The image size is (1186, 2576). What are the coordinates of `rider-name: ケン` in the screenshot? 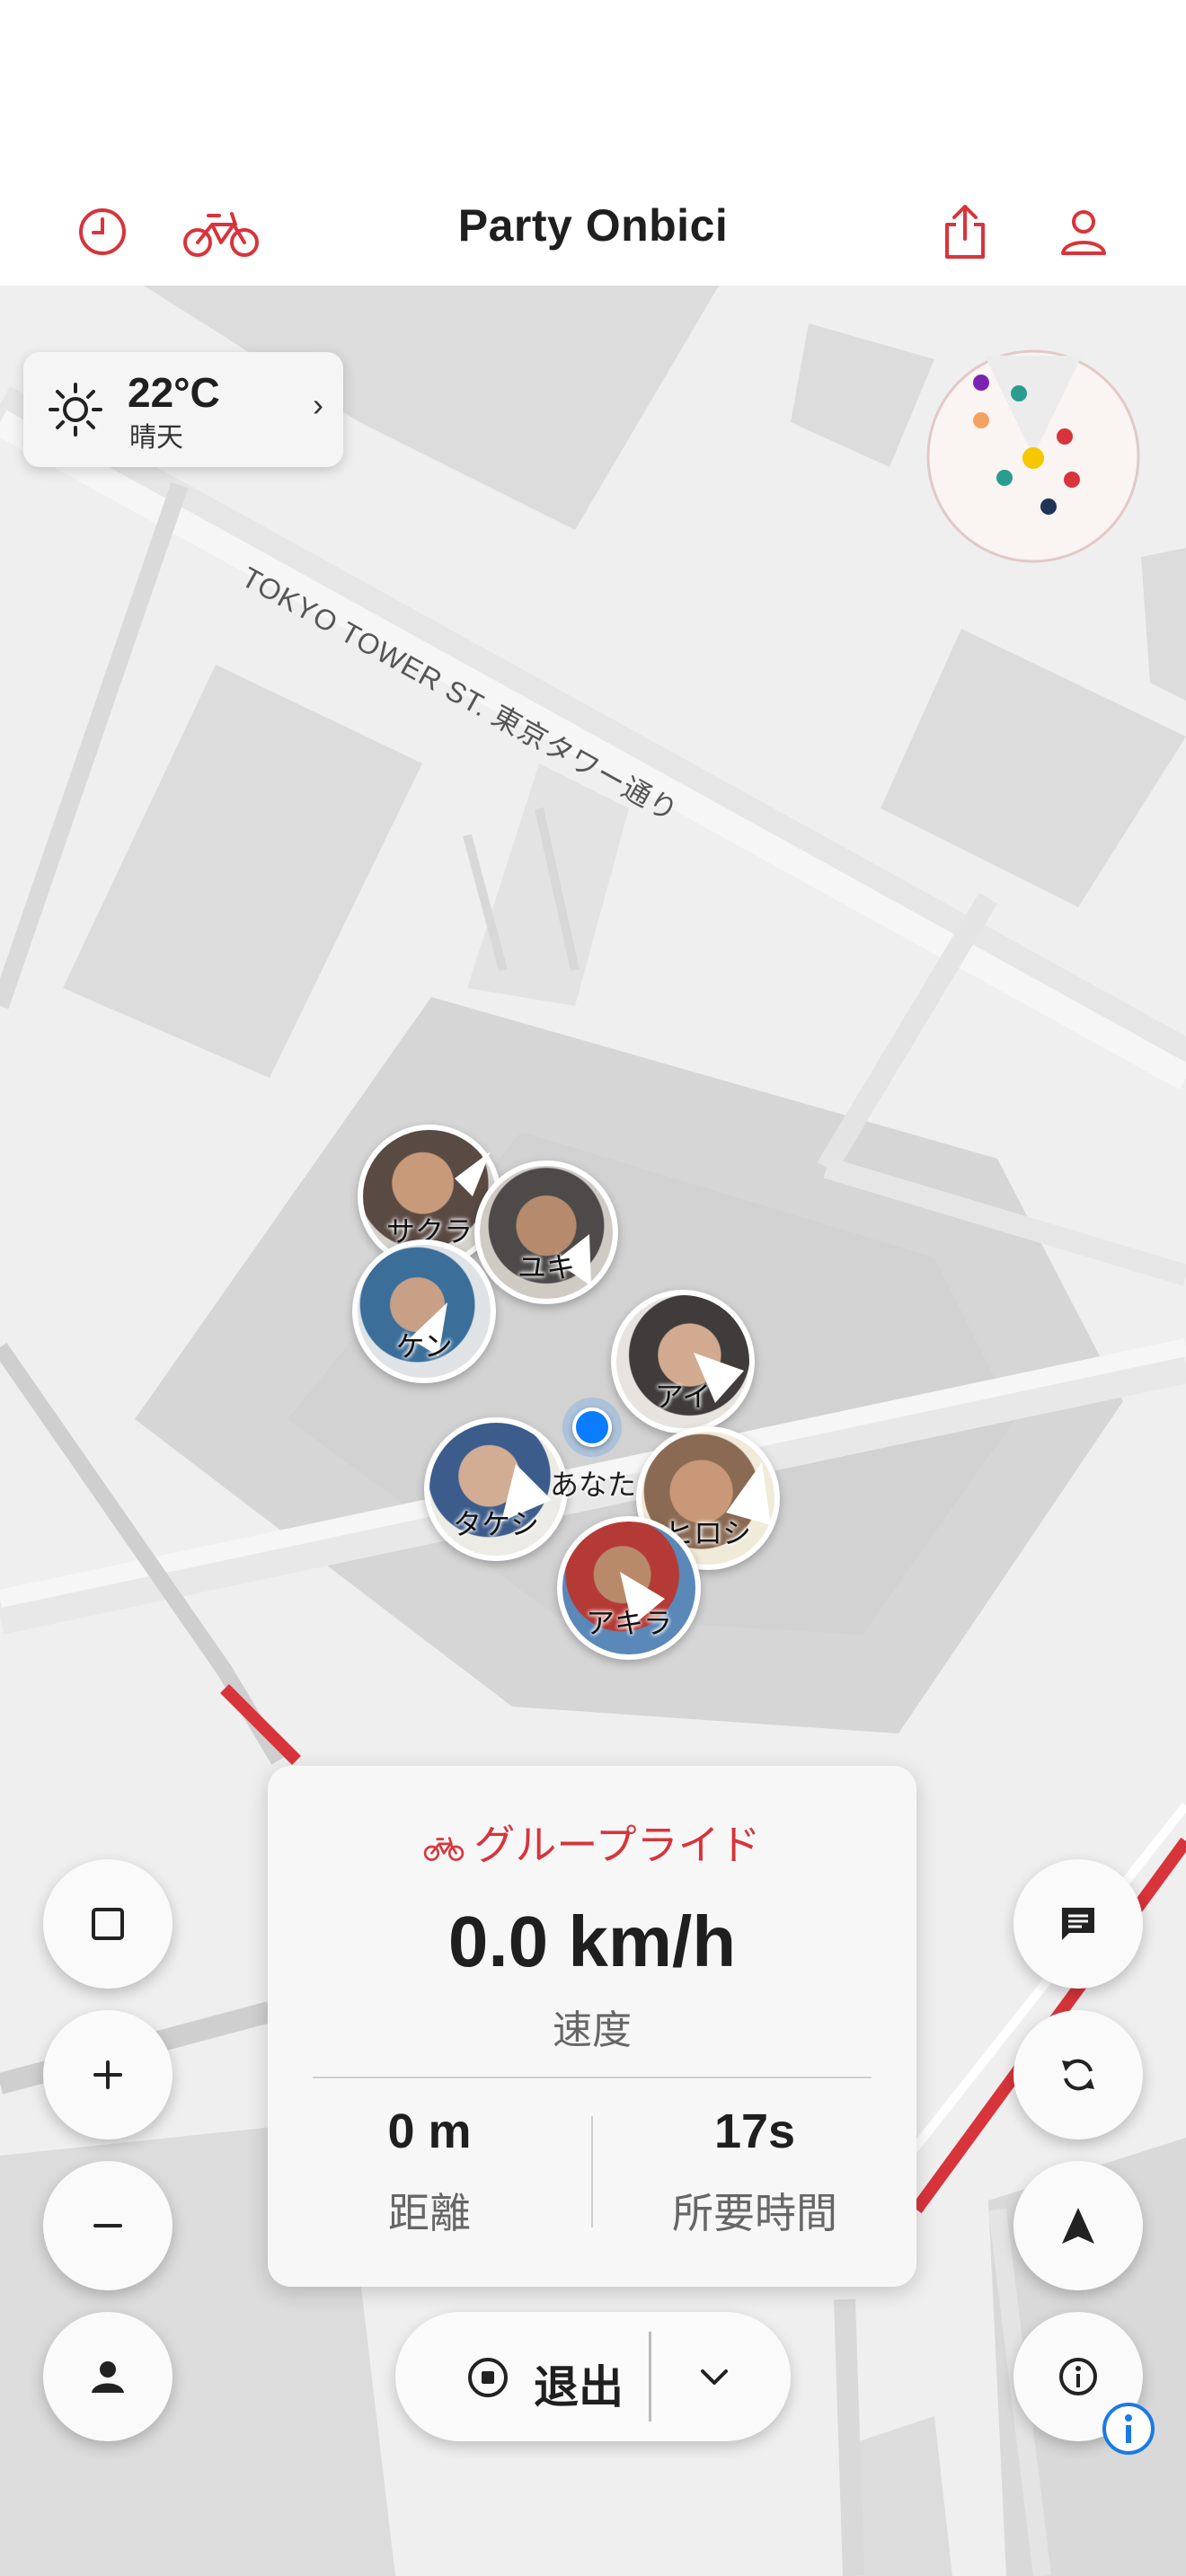 It's located at (424, 1346).